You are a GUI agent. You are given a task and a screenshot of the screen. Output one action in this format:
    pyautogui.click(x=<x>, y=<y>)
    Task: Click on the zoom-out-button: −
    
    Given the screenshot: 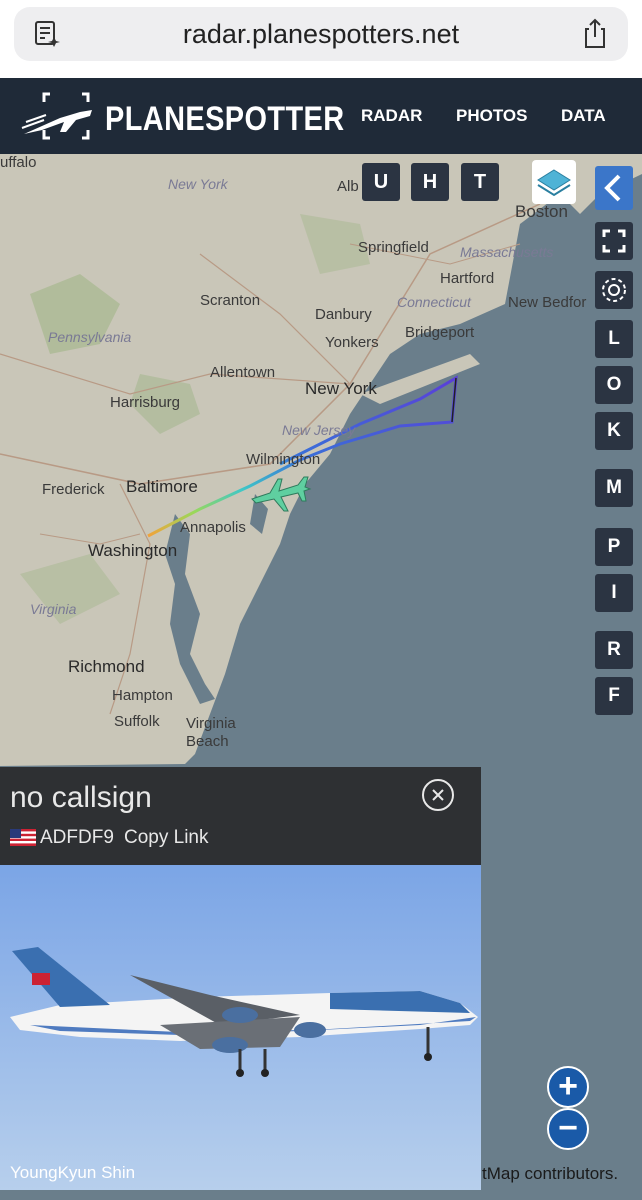 What is the action you would take?
    pyautogui.click(x=568, y=1129)
    